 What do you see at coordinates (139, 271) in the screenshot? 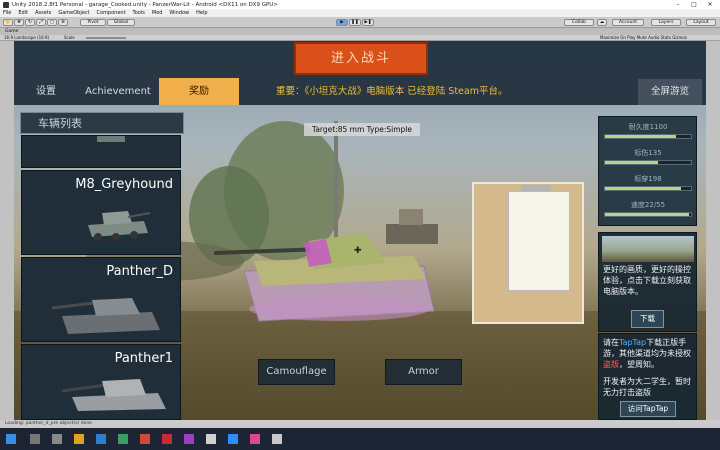
I see `vehicle-name: Panther_D` at bounding box center [139, 271].